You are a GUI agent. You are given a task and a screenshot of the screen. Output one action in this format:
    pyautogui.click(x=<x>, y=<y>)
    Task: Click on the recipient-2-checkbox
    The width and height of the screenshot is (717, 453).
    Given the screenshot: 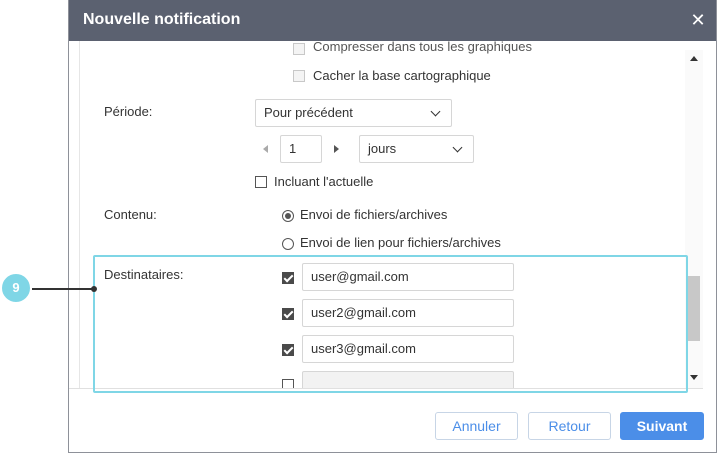 What is the action you would take?
    pyautogui.click(x=288, y=314)
    